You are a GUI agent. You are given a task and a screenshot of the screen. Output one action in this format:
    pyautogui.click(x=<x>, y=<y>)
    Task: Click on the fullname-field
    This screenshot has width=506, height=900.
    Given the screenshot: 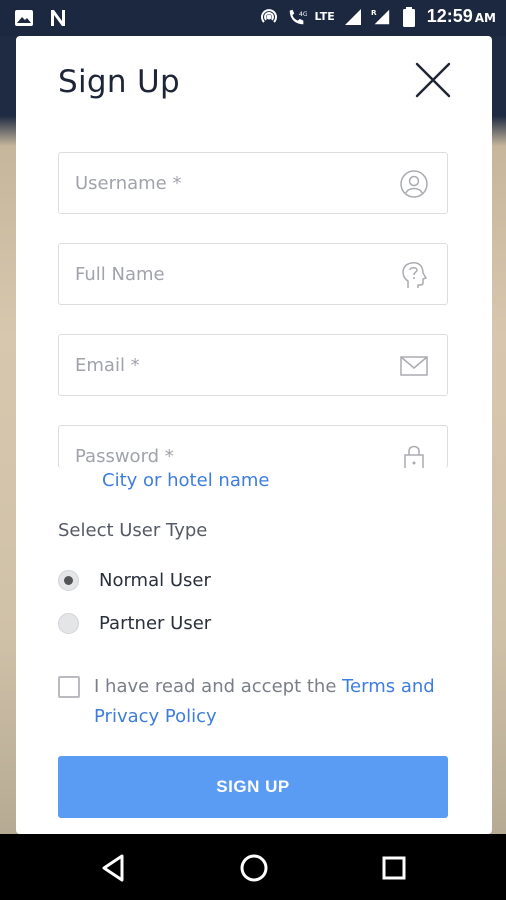 What is the action you would take?
    pyautogui.click(x=253, y=274)
    